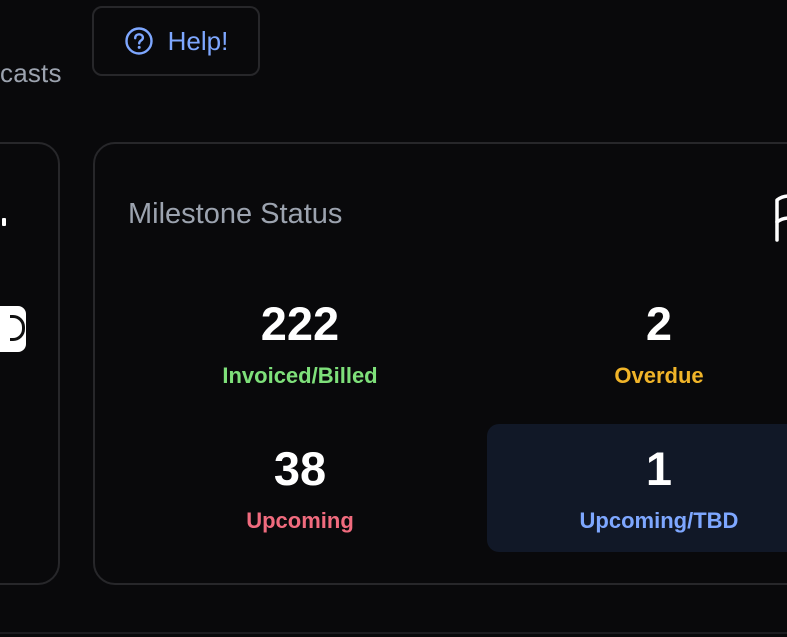 The image size is (787, 637). Describe the element at coordinates (30, 363) in the screenshot. I see `left-card-partial` at that location.